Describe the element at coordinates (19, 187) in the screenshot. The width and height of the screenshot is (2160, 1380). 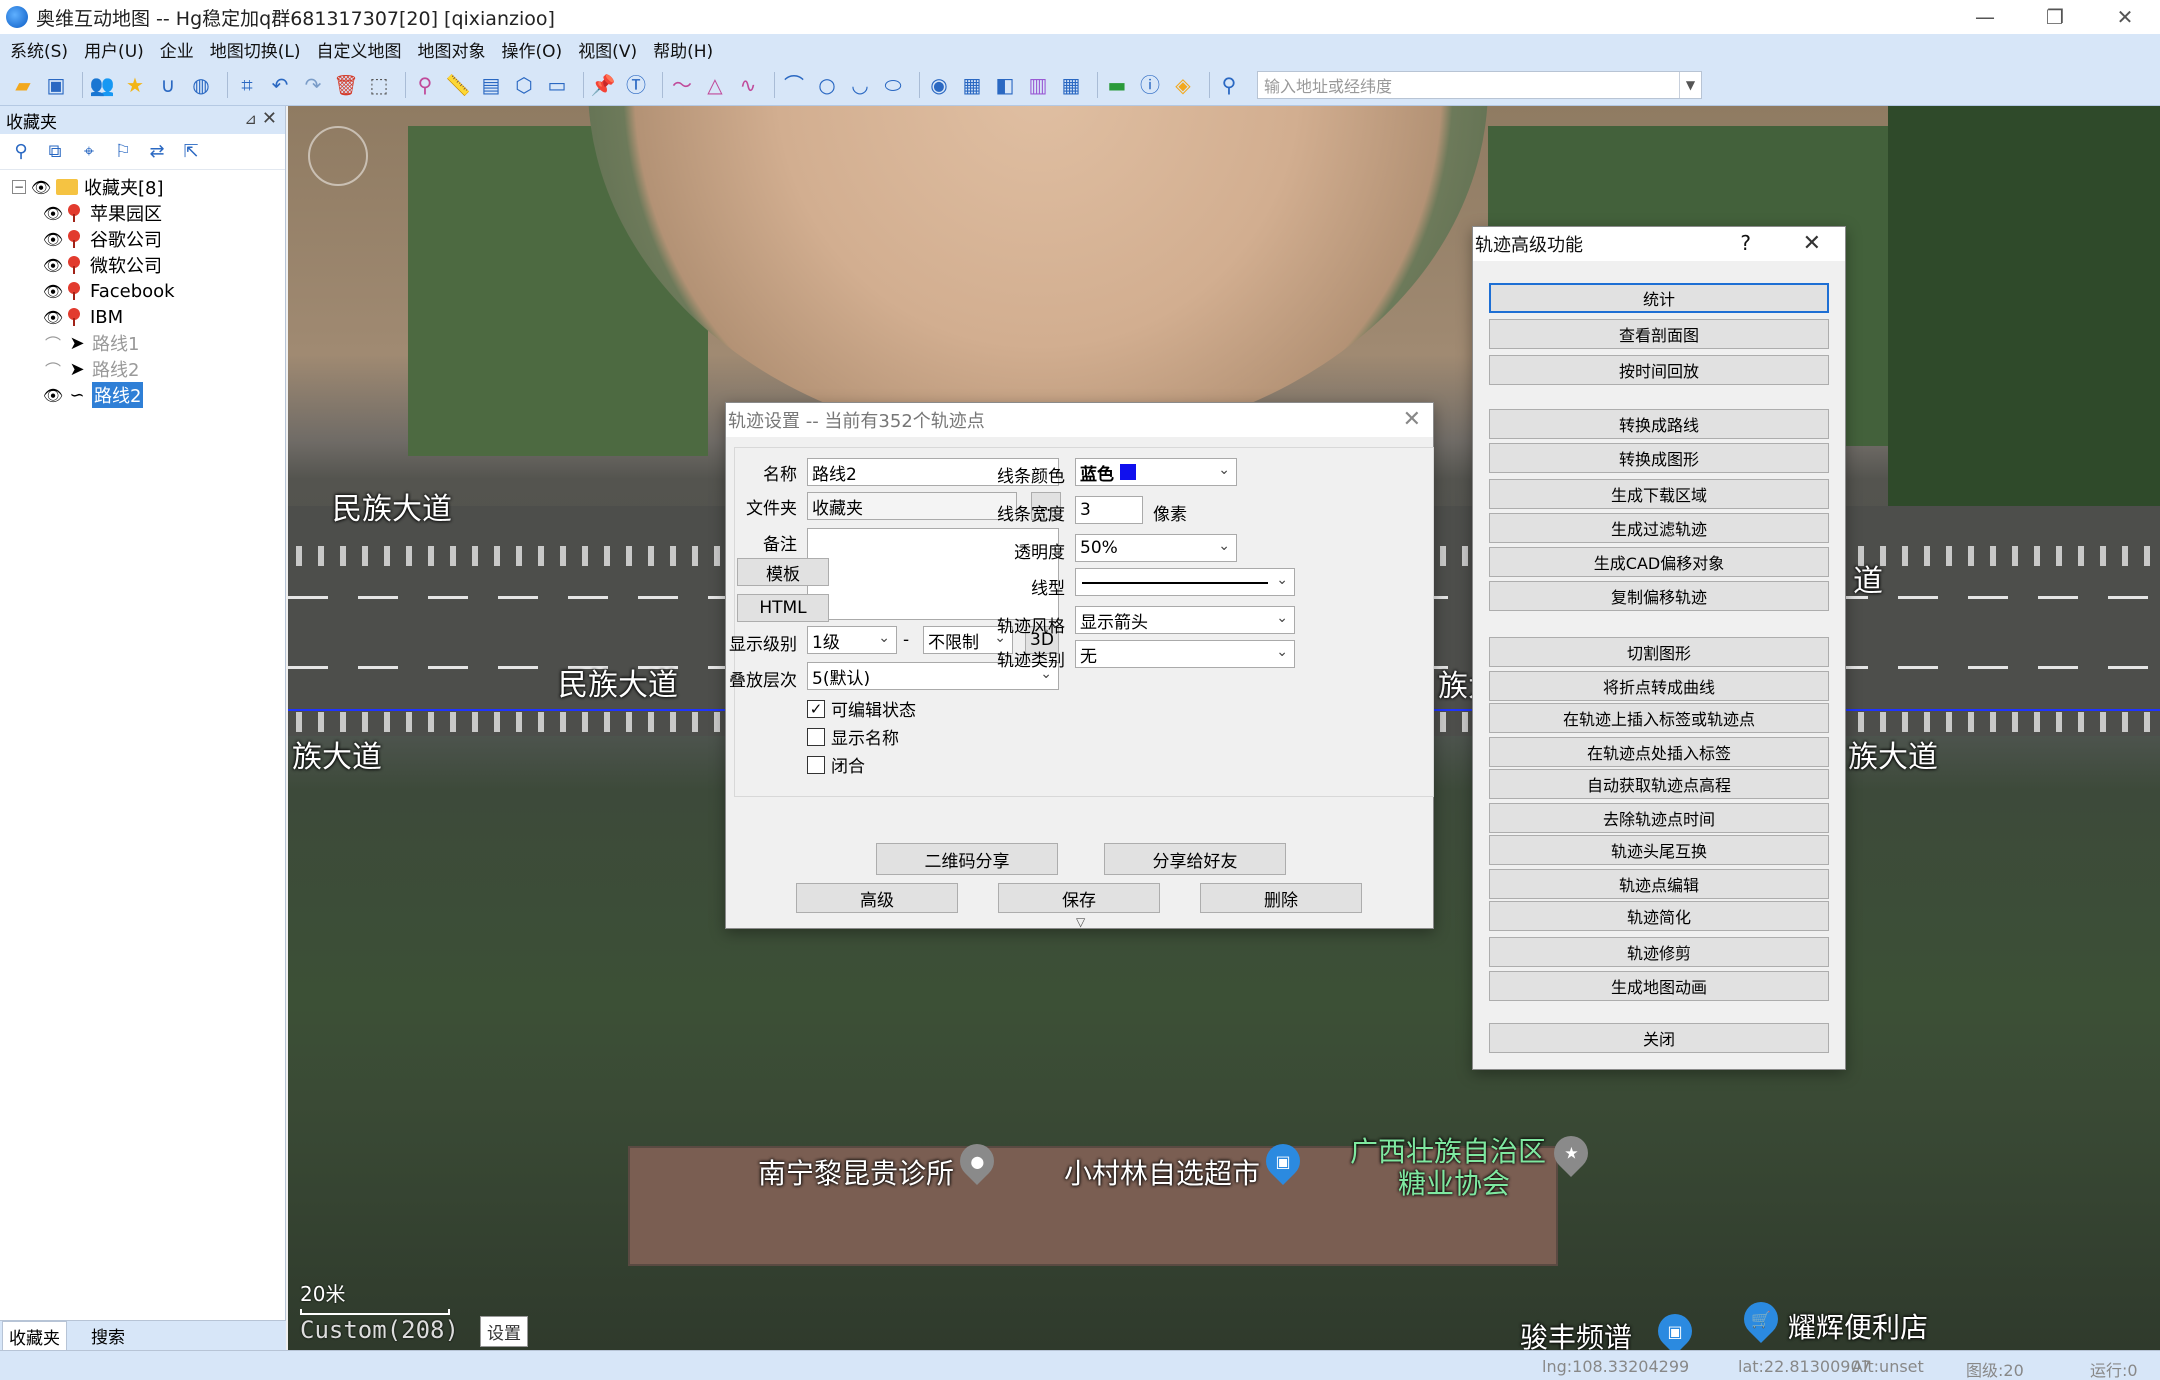
I see `collapse-icon: −` at that location.